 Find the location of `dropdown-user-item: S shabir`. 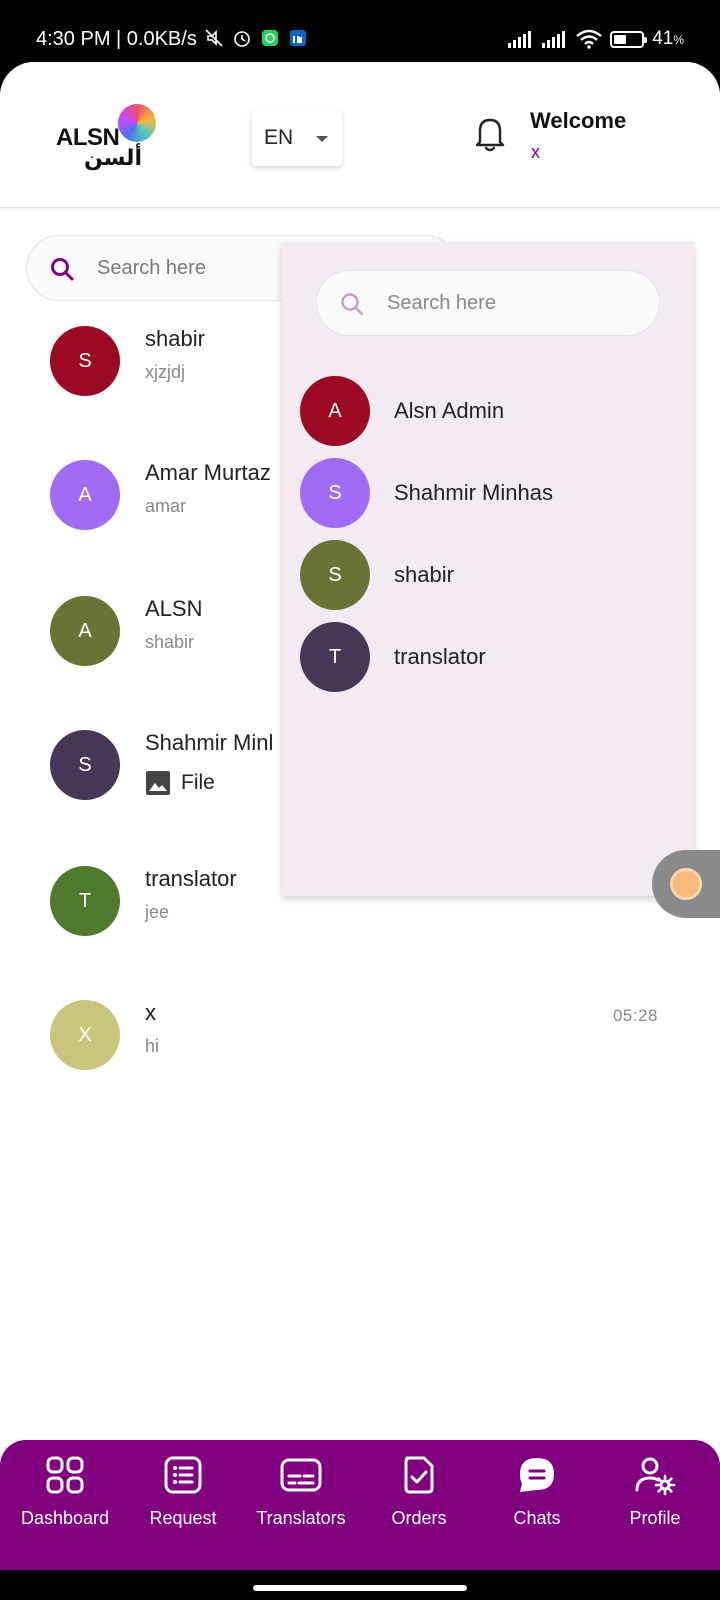

dropdown-user-item: S shabir is located at coordinates (490, 576).